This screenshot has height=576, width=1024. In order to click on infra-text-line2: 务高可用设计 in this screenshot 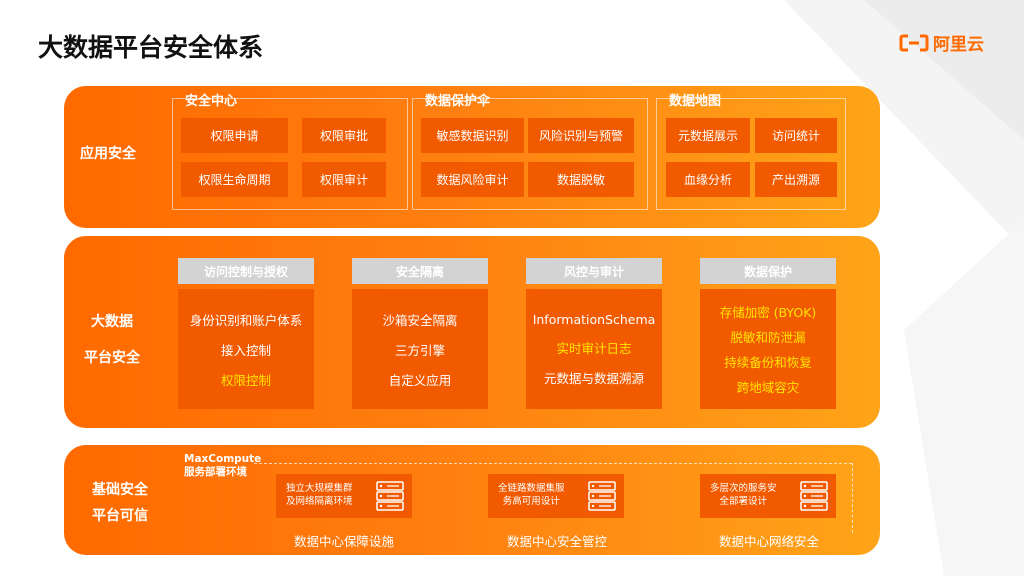, I will do `click(531, 501)`.